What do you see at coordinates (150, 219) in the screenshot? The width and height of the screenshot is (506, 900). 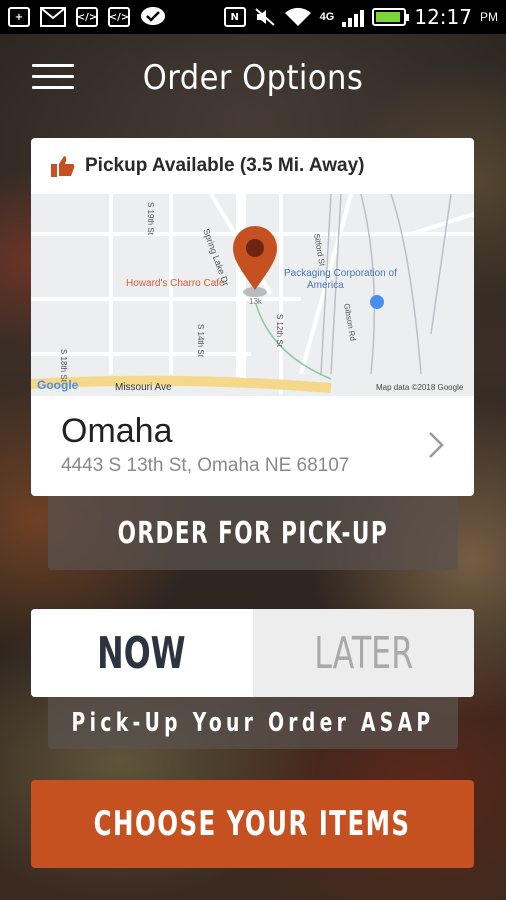 I see `map-label-s19: S 19th St` at bounding box center [150, 219].